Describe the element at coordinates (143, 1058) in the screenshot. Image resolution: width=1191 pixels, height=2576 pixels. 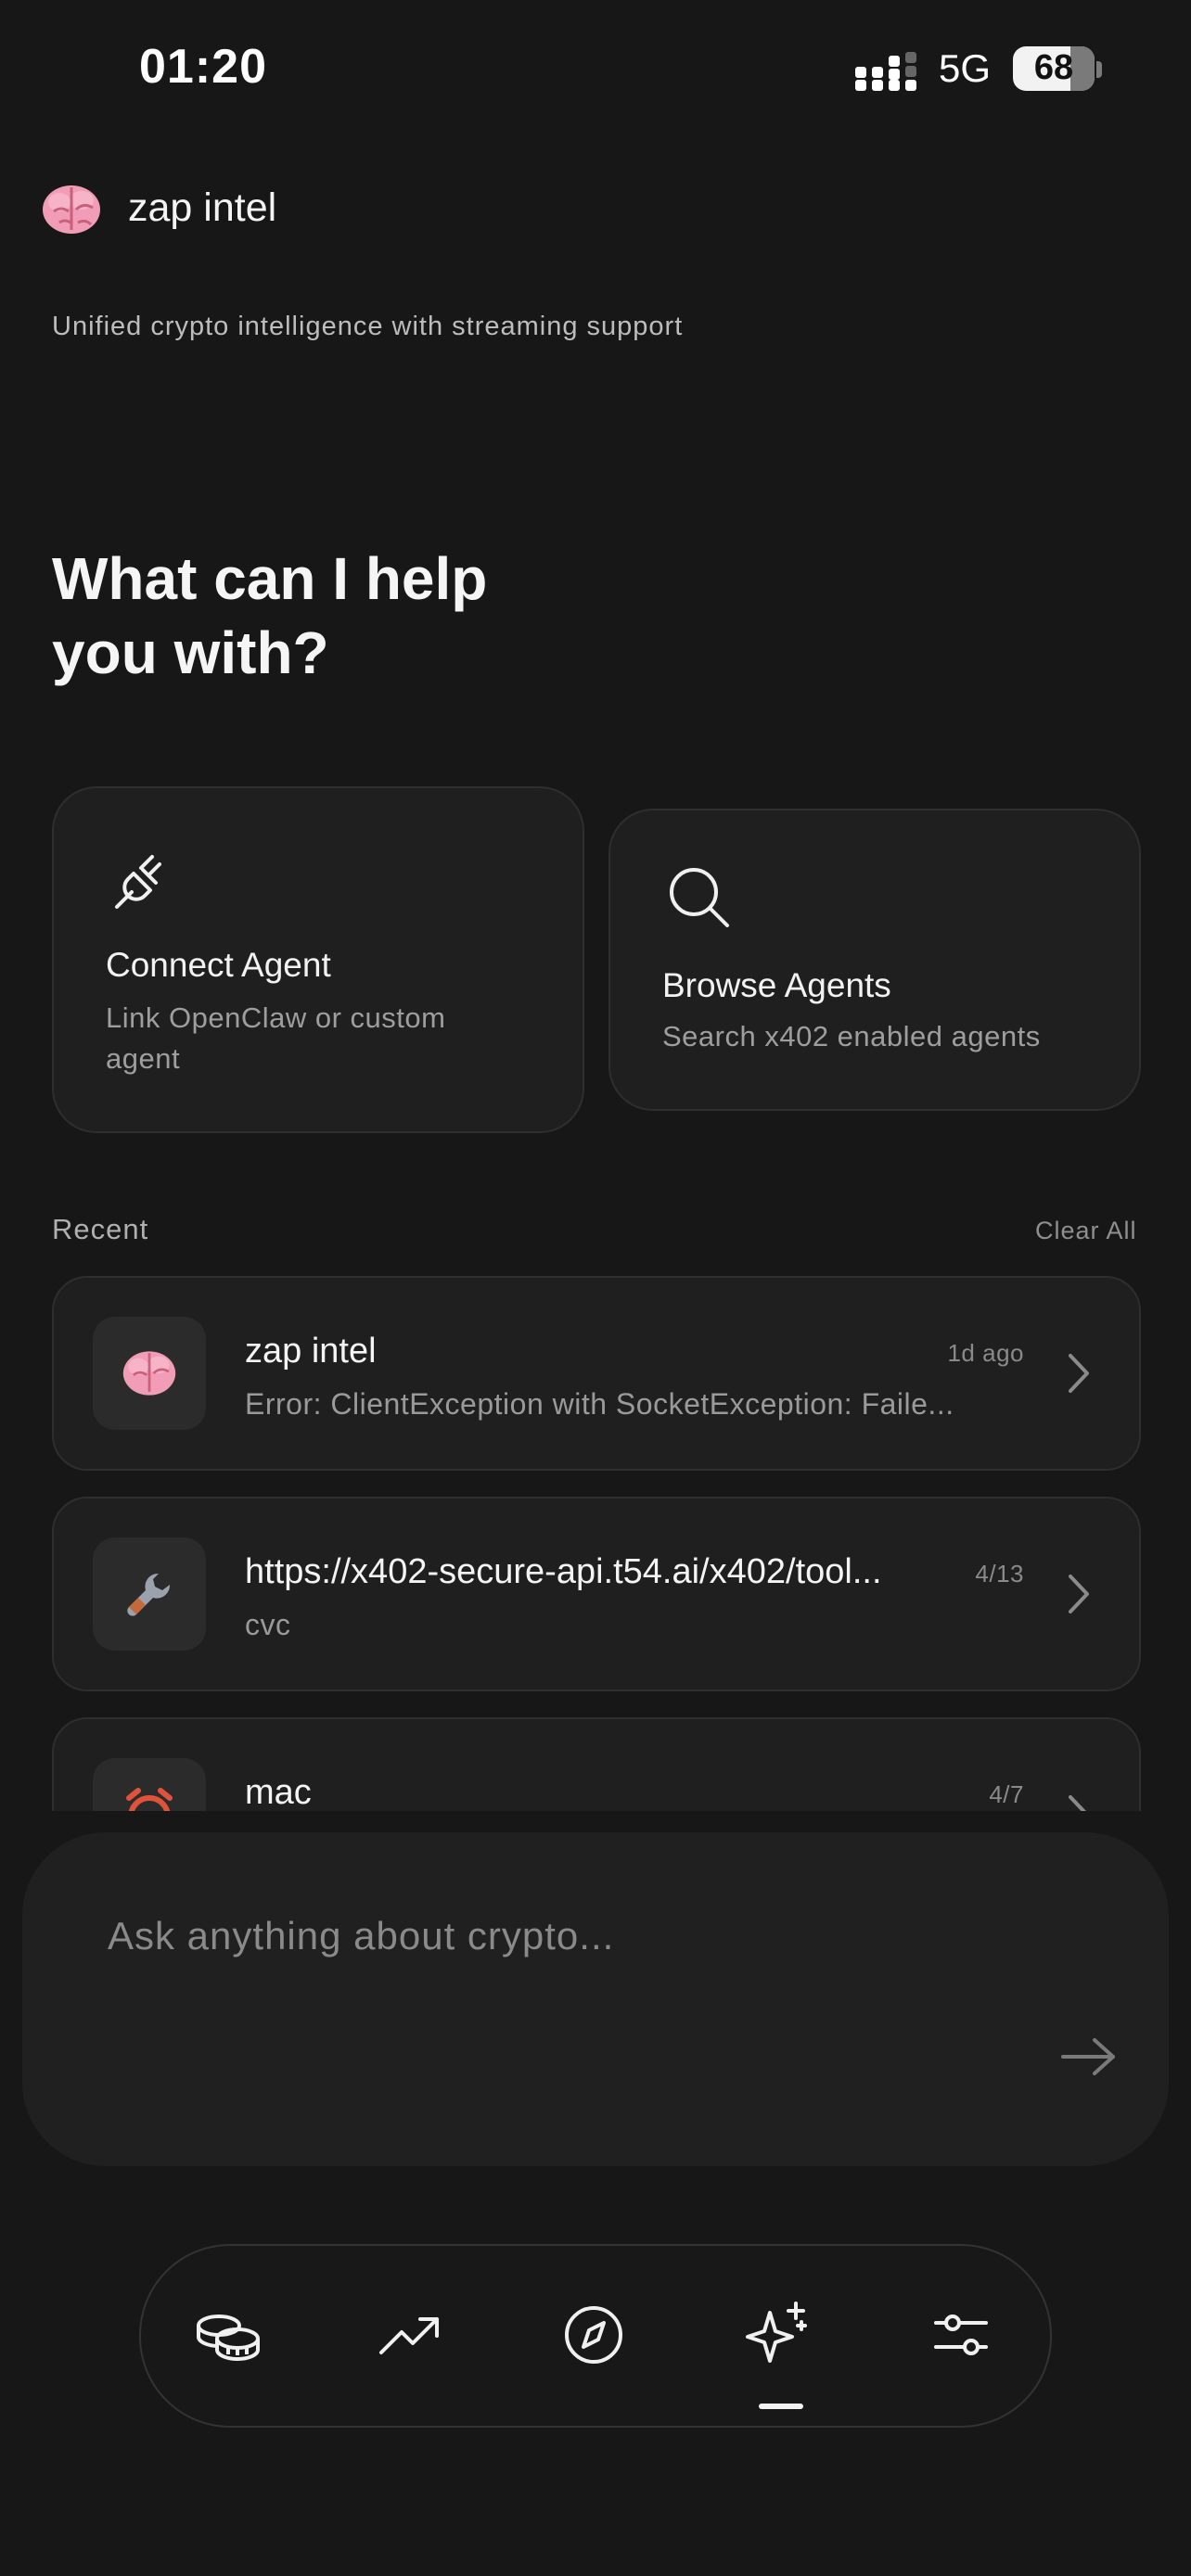
I see `connect-agent-subtitle-line-2: agent` at that location.